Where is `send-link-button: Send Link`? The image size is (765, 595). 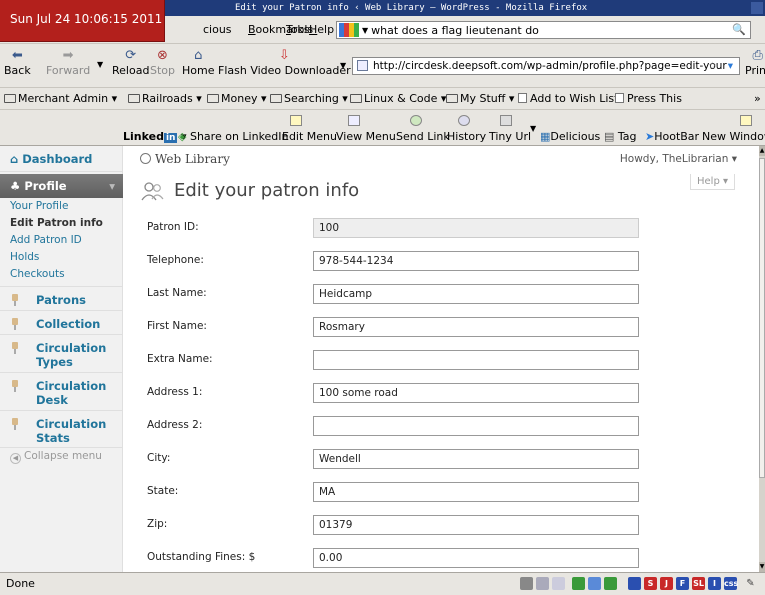 send-link-button: Send Link is located at coordinates (423, 136).